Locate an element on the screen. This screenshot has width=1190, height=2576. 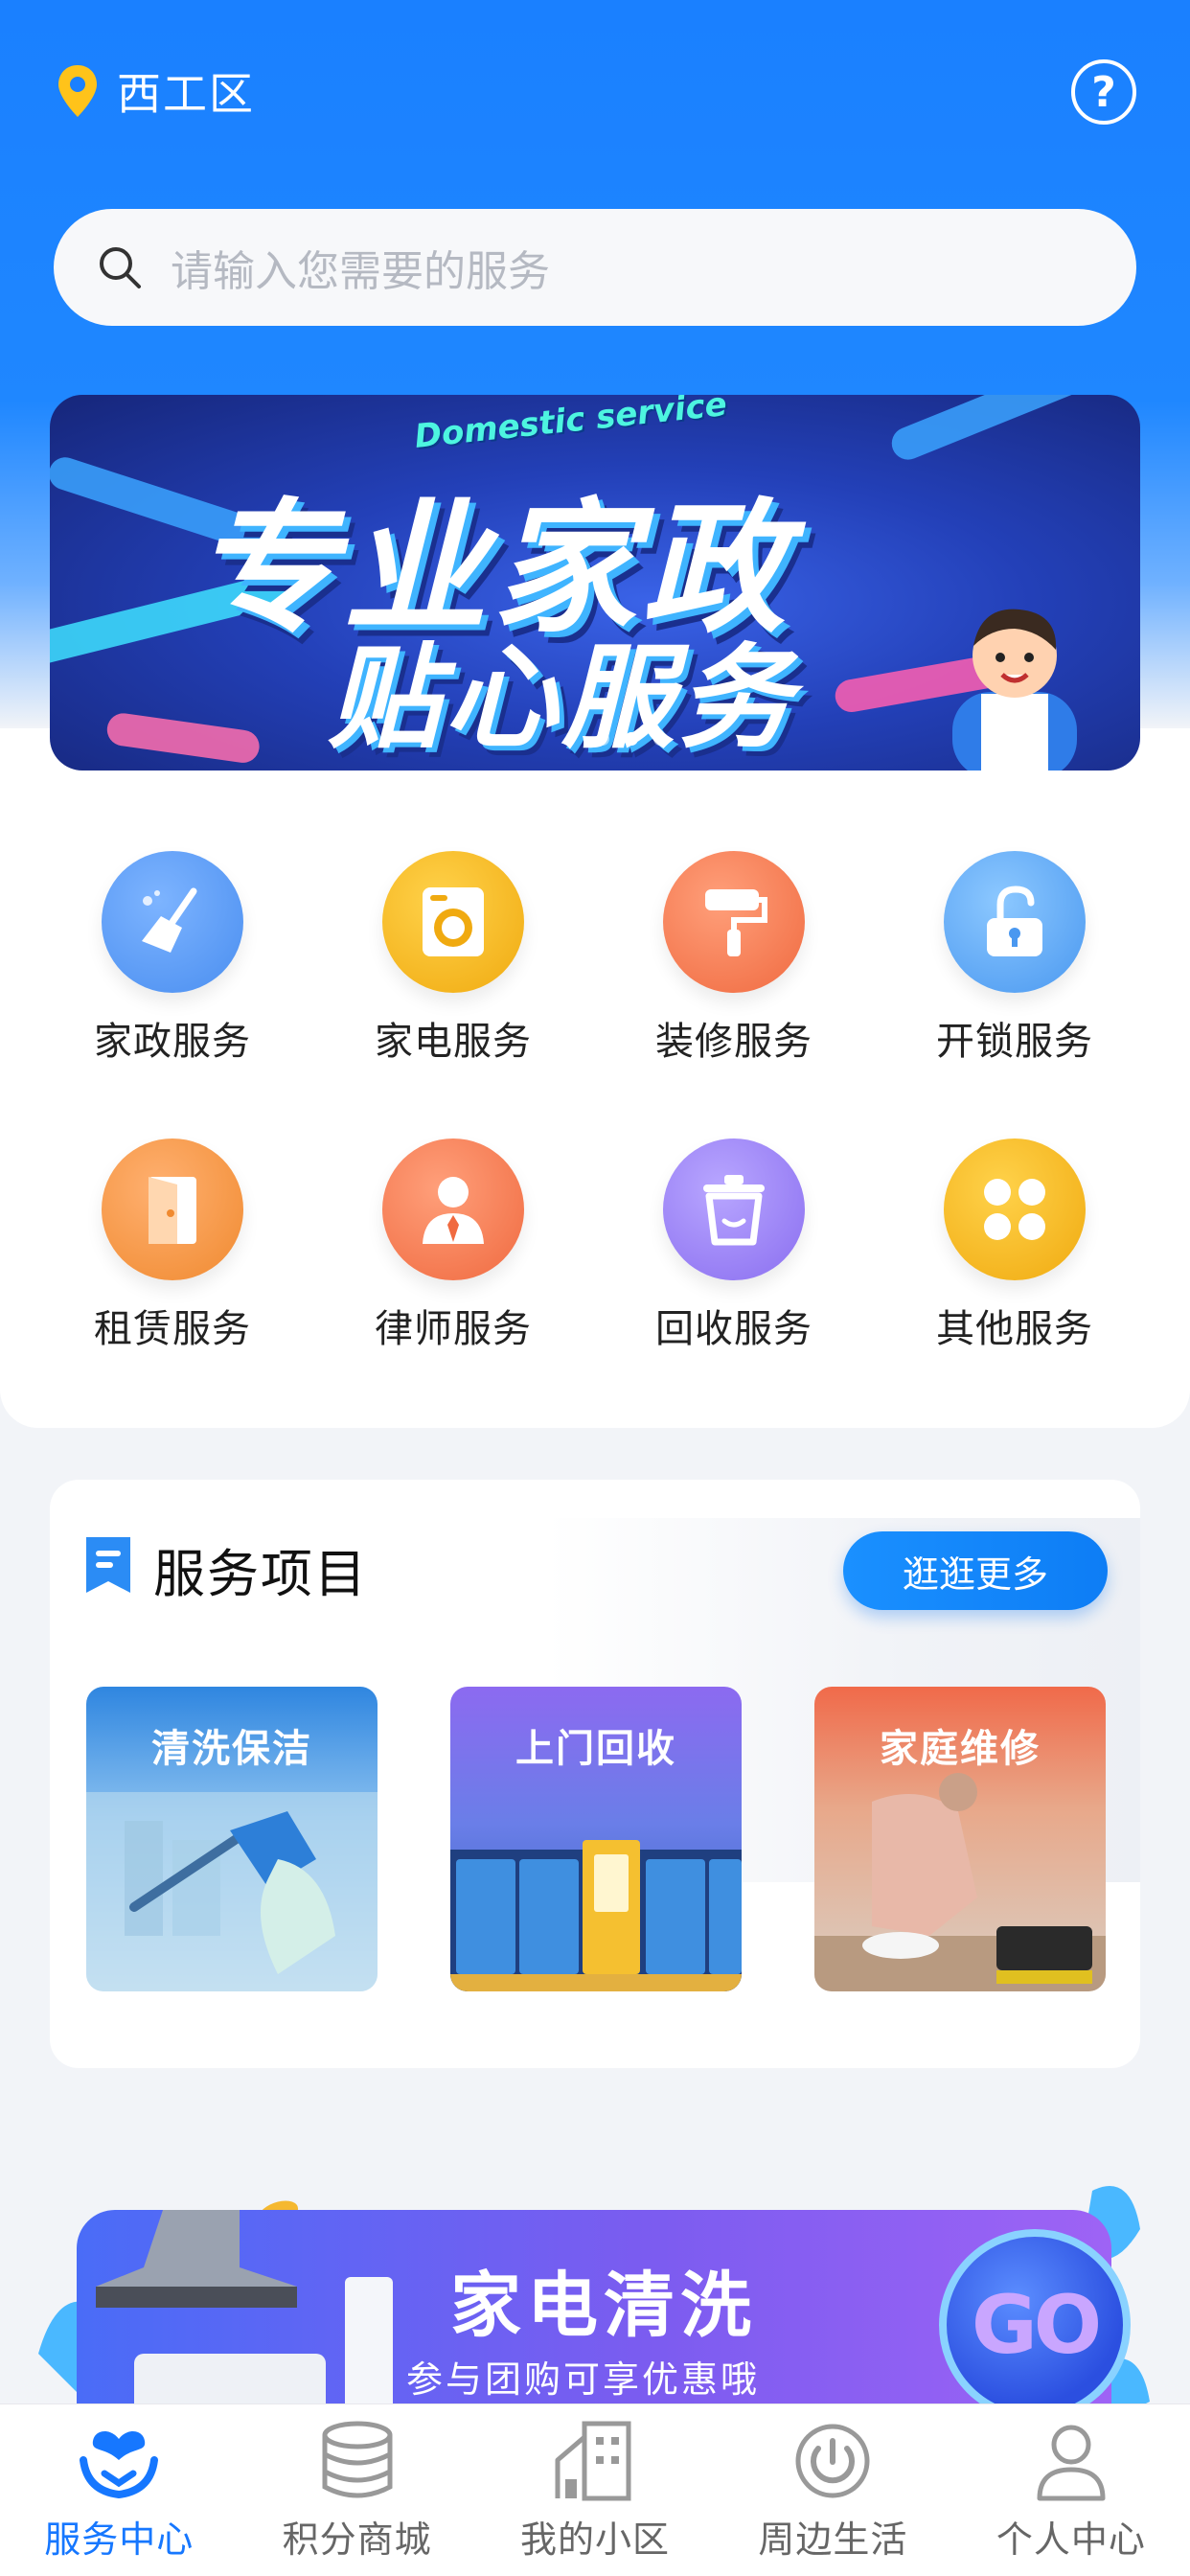
tab-label: 服务中心 is located at coordinates (120, 2539).